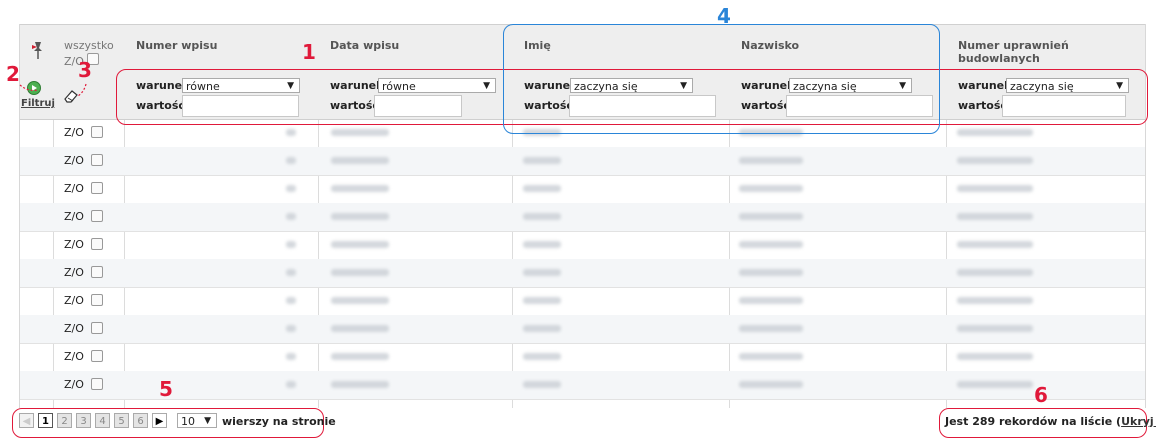 The height and width of the screenshot is (445, 1157). Describe the element at coordinates (1051, 52) in the screenshot. I see `col-header-numer-uprawnien: Numer uprawnień budowlanych` at that location.